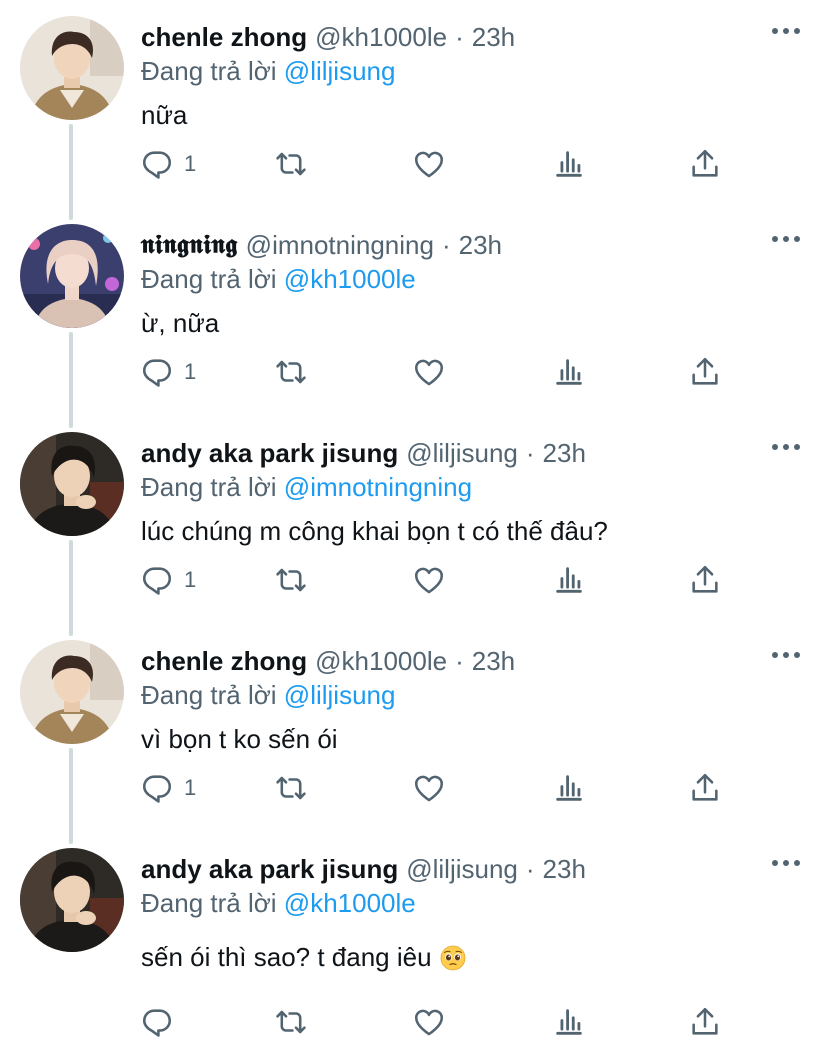 Image resolution: width=828 pixels, height=1050 pixels. Describe the element at coordinates (378, 487) in the screenshot. I see `mention-link: @imnotningning` at that location.